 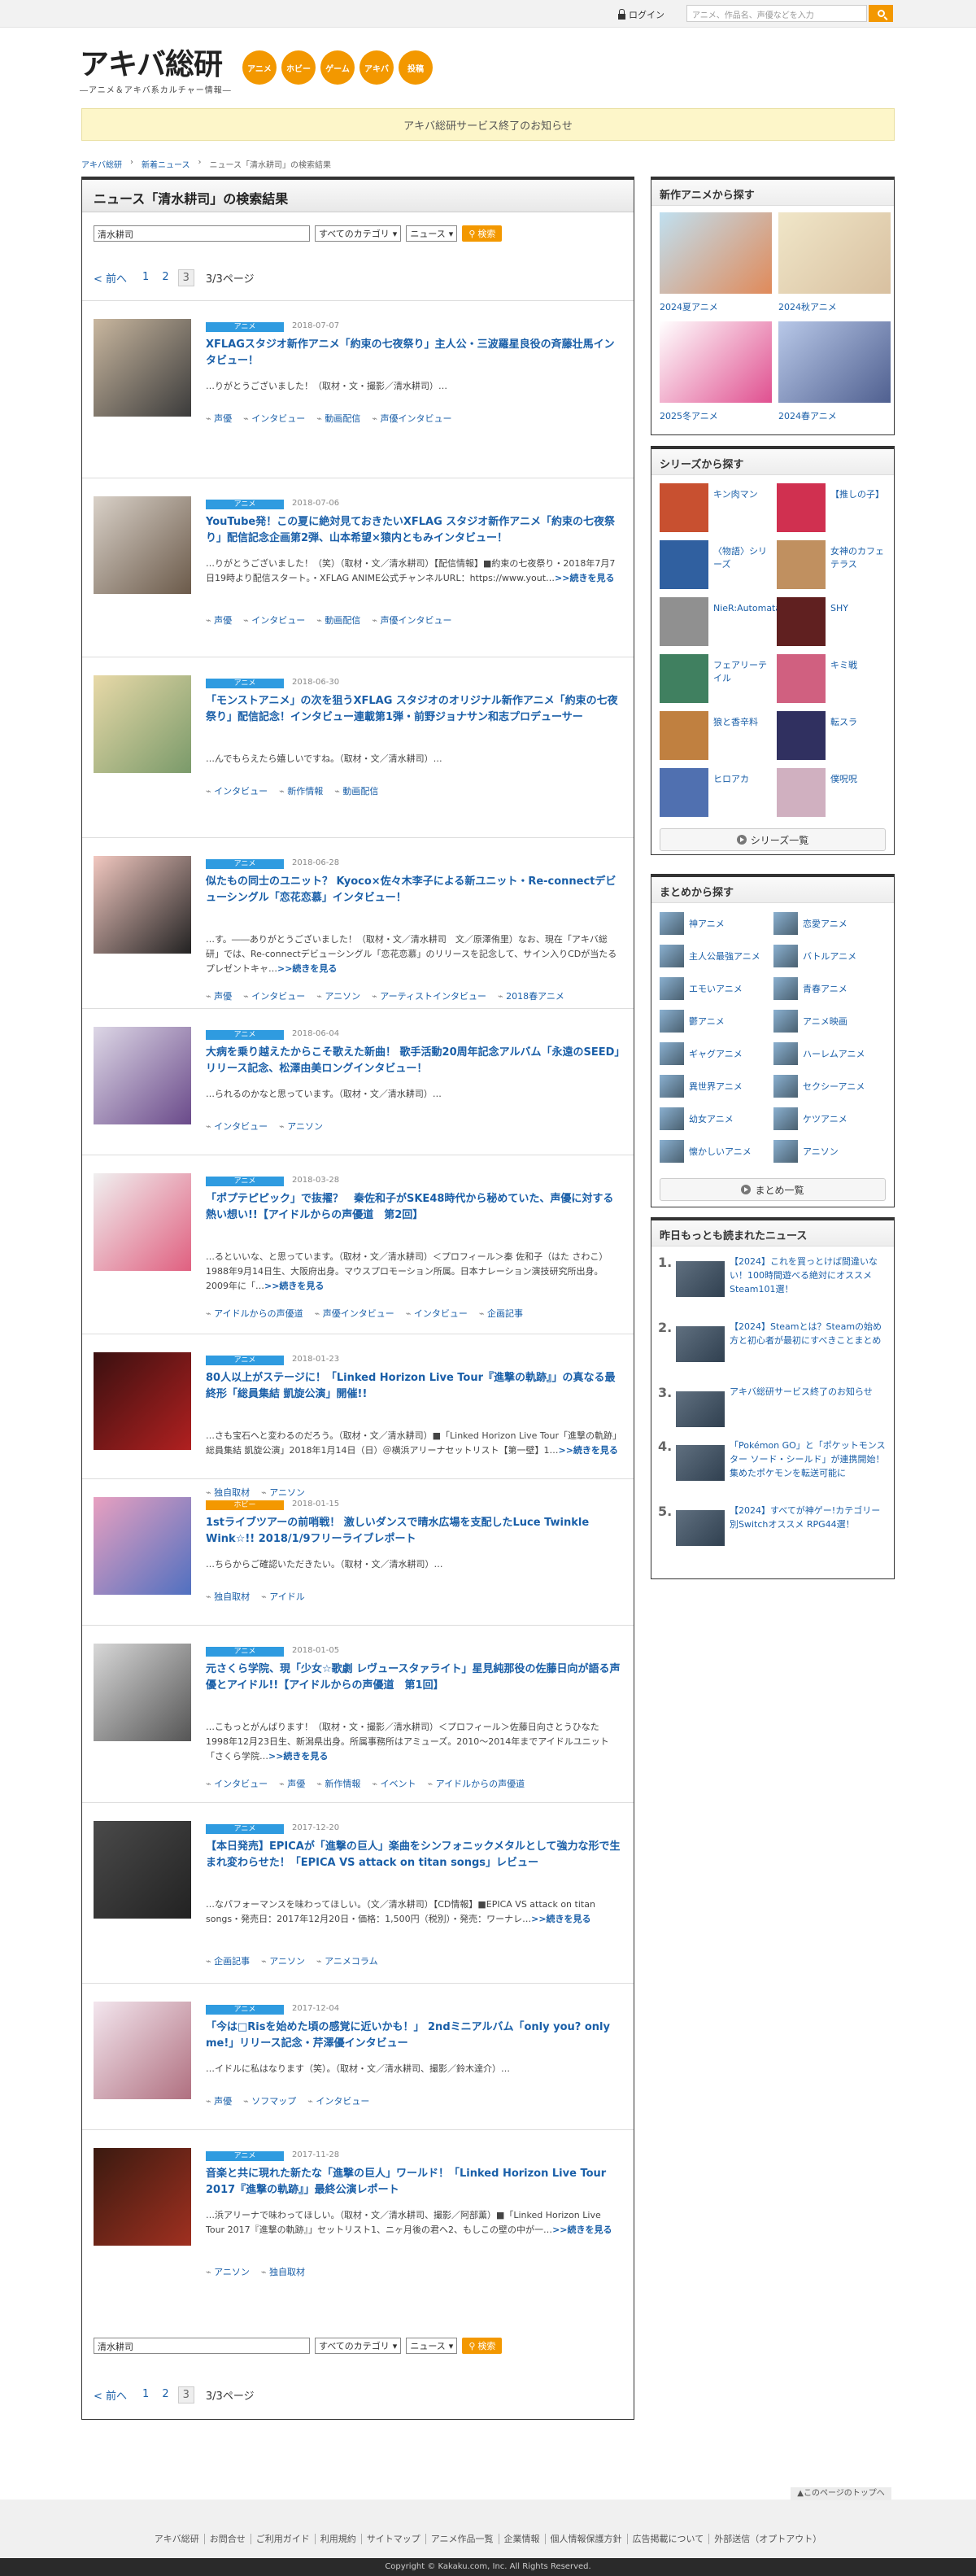 I want to click on footer-link: アキバ総研, so click(x=177, y=2539).